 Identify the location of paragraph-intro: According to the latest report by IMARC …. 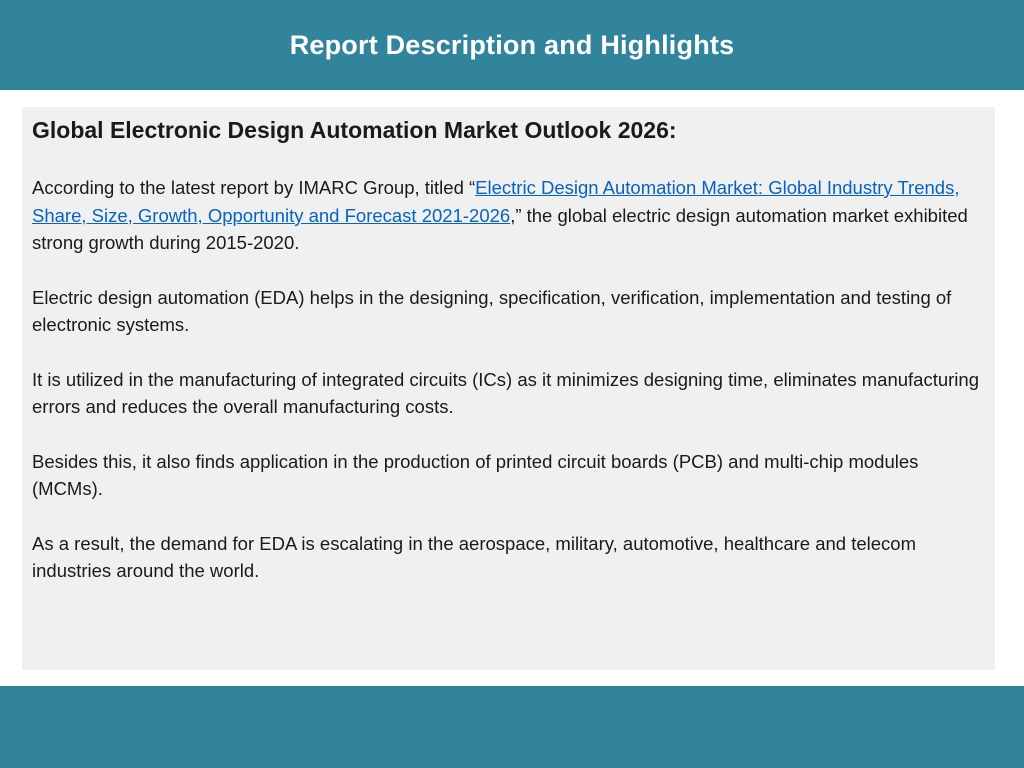
(508, 215).